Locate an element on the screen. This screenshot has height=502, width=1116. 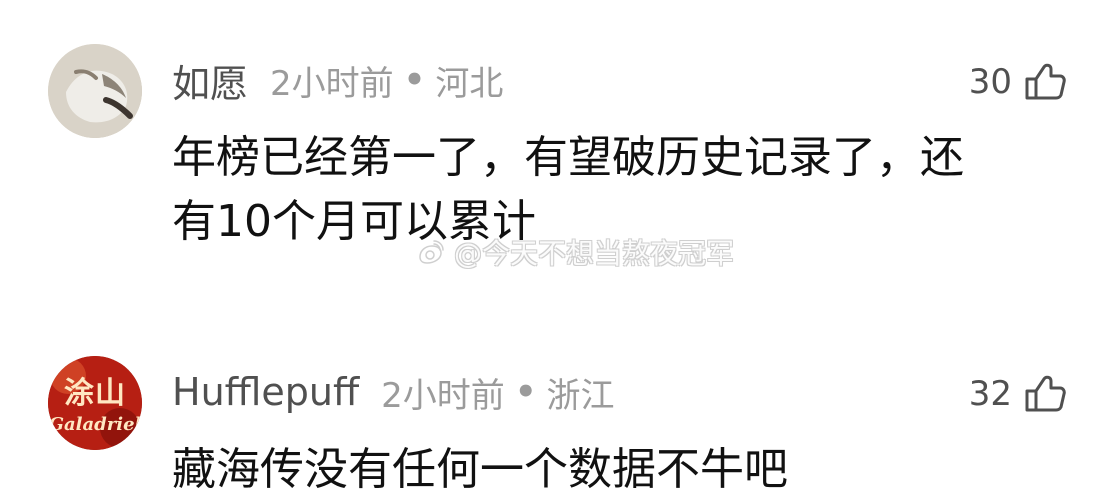
watermark: @今天不想当熬夜冠军 is located at coordinates (573, 252).